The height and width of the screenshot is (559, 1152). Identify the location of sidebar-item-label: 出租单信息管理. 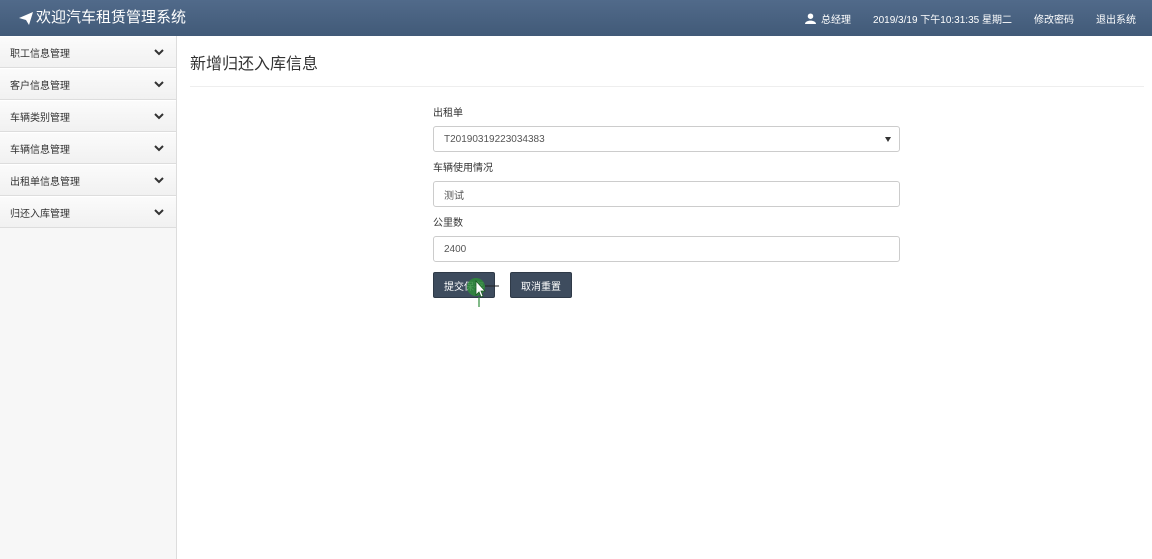
(45, 182).